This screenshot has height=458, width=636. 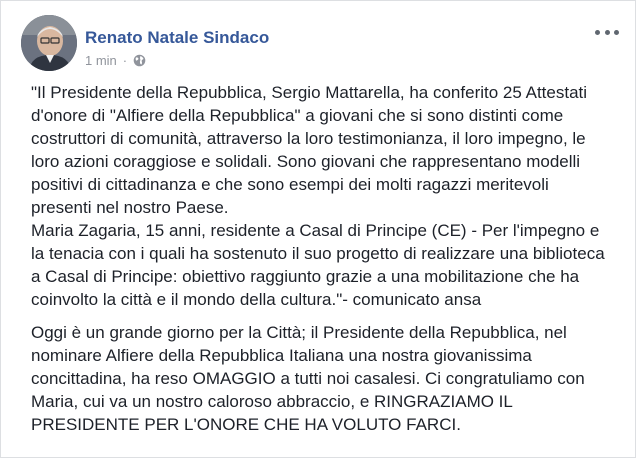 What do you see at coordinates (321, 43) in the screenshot?
I see `post-header: Renato Natale Sindaco 1 min ·` at bounding box center [321, 43].